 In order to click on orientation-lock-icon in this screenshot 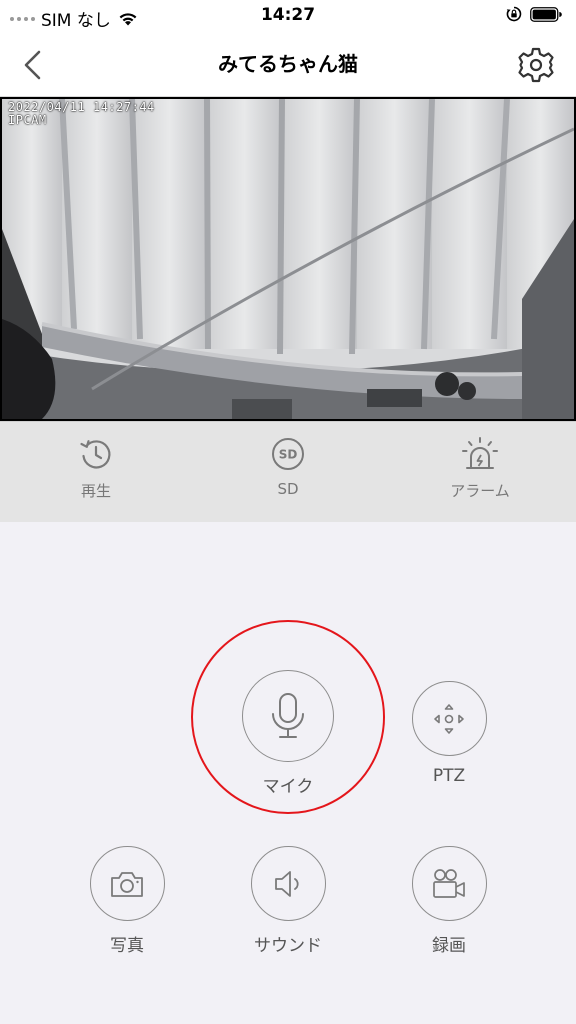, I will do `click(514, 14)`.